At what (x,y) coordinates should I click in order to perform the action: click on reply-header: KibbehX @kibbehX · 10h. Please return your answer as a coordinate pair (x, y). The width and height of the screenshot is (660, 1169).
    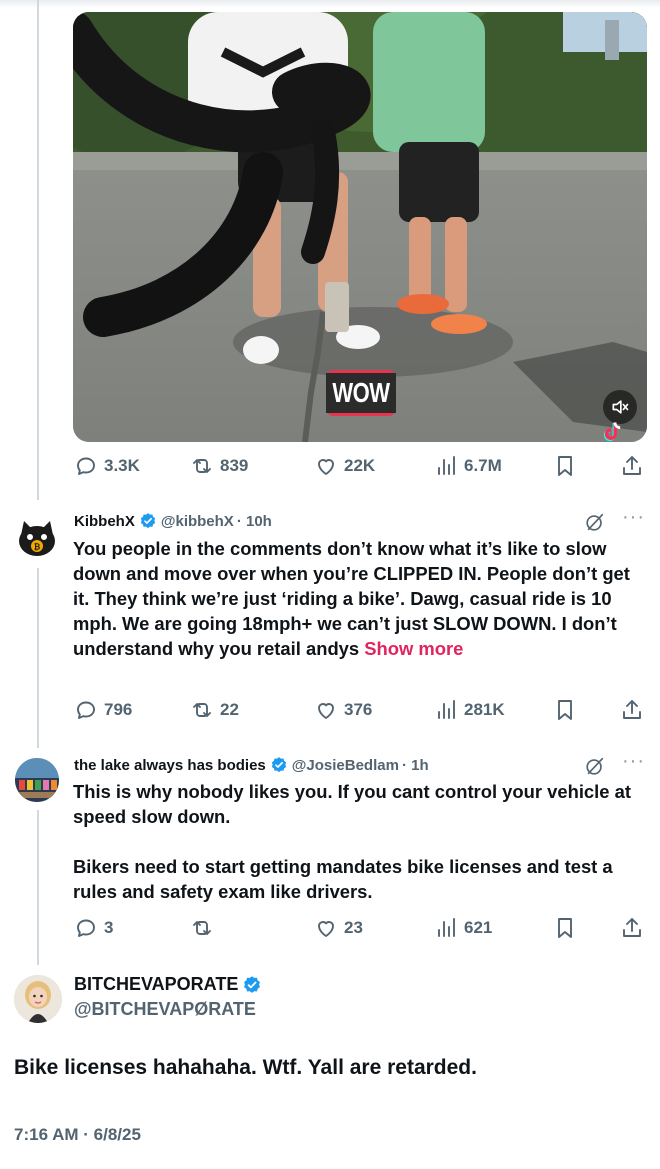
    Looking at the image, I should click on (173, 521).